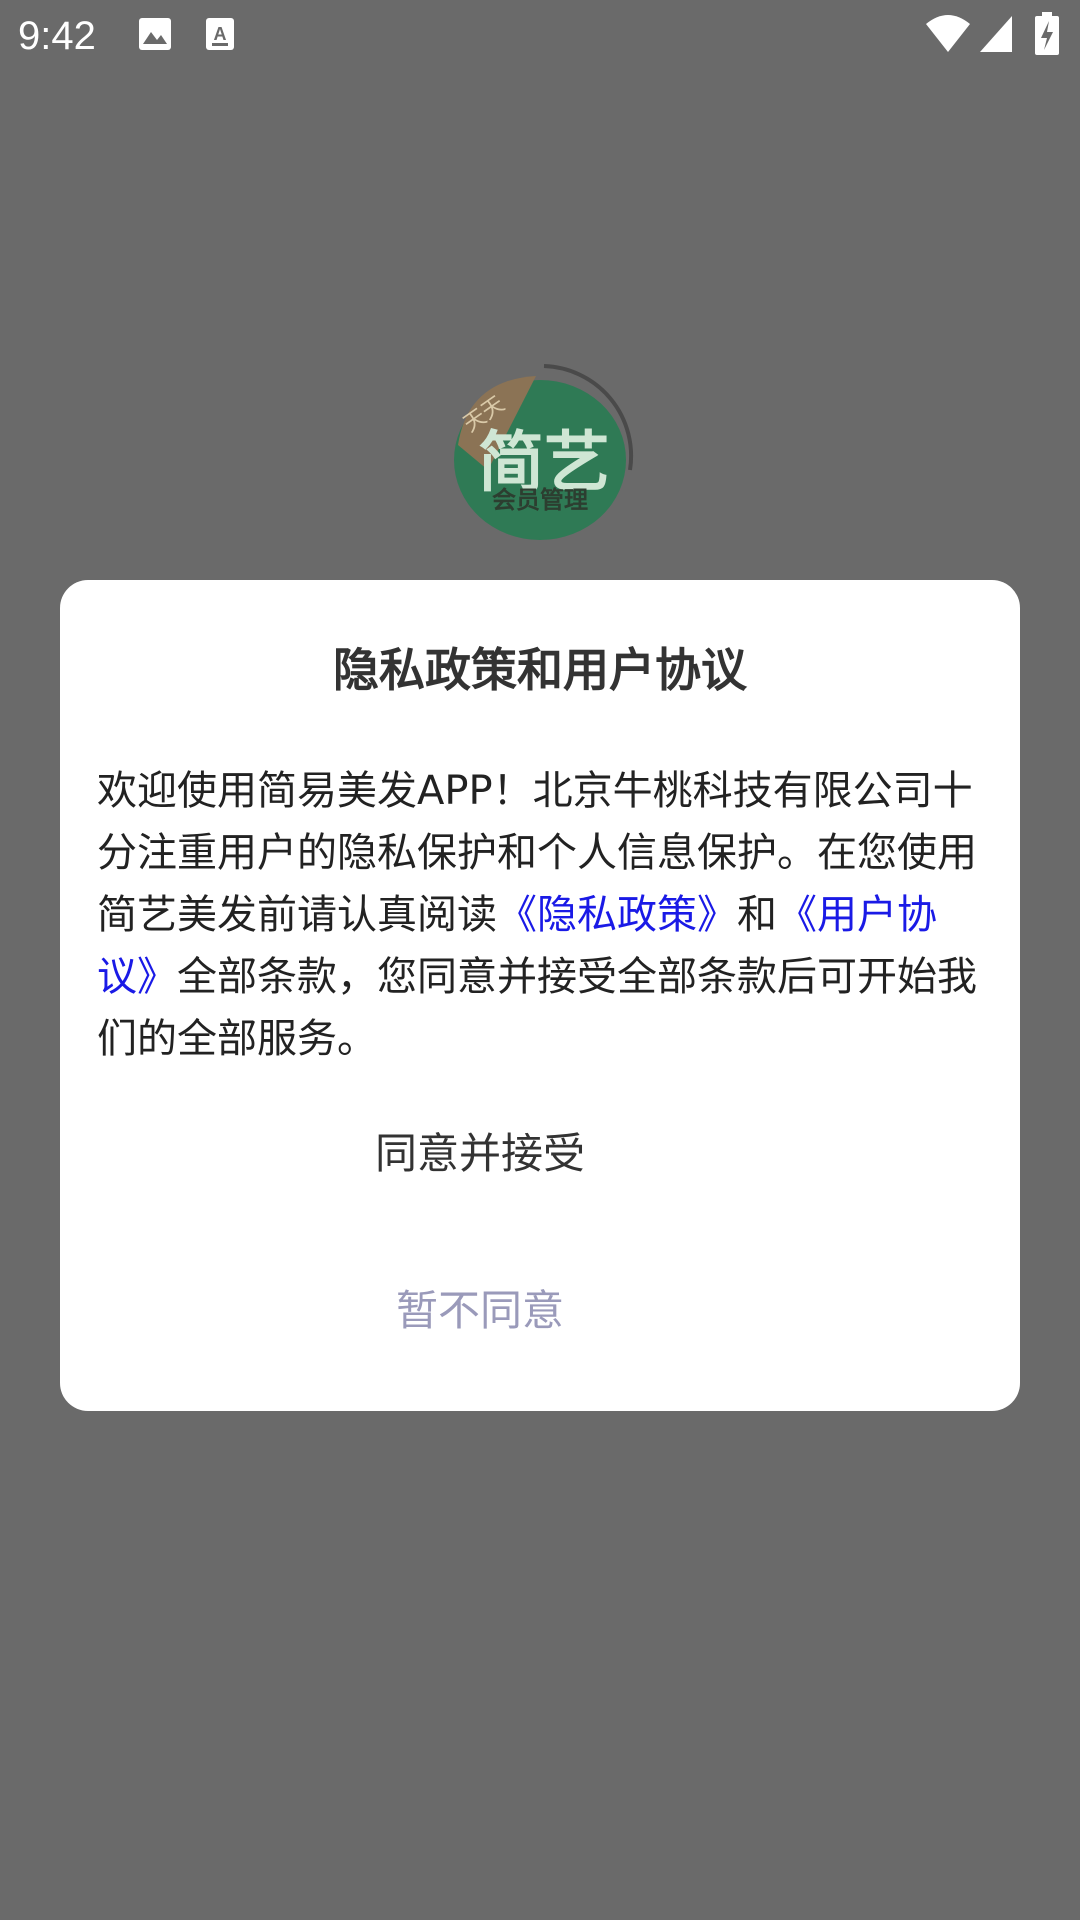  I want to click on svg-text: A, so click(220, 34).